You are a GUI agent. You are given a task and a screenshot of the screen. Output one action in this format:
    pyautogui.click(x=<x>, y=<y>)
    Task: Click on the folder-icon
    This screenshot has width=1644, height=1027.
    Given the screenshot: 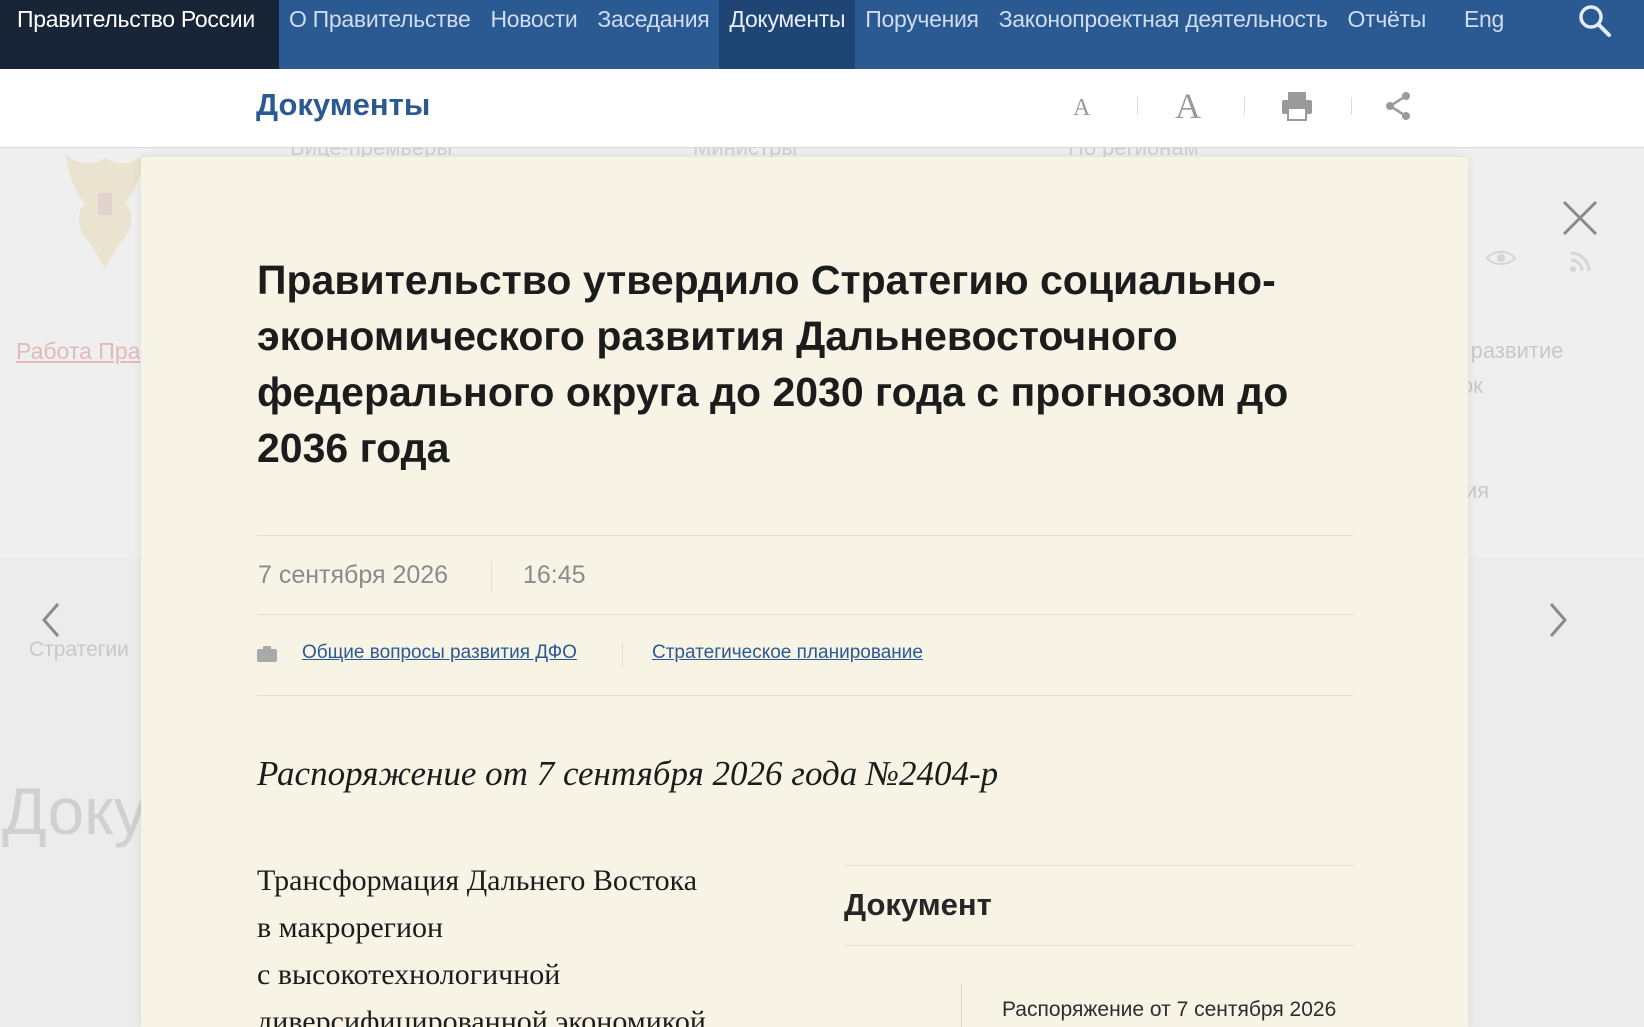 What is the action you would take?
    pyautogui.click(x=267, y=654)
    